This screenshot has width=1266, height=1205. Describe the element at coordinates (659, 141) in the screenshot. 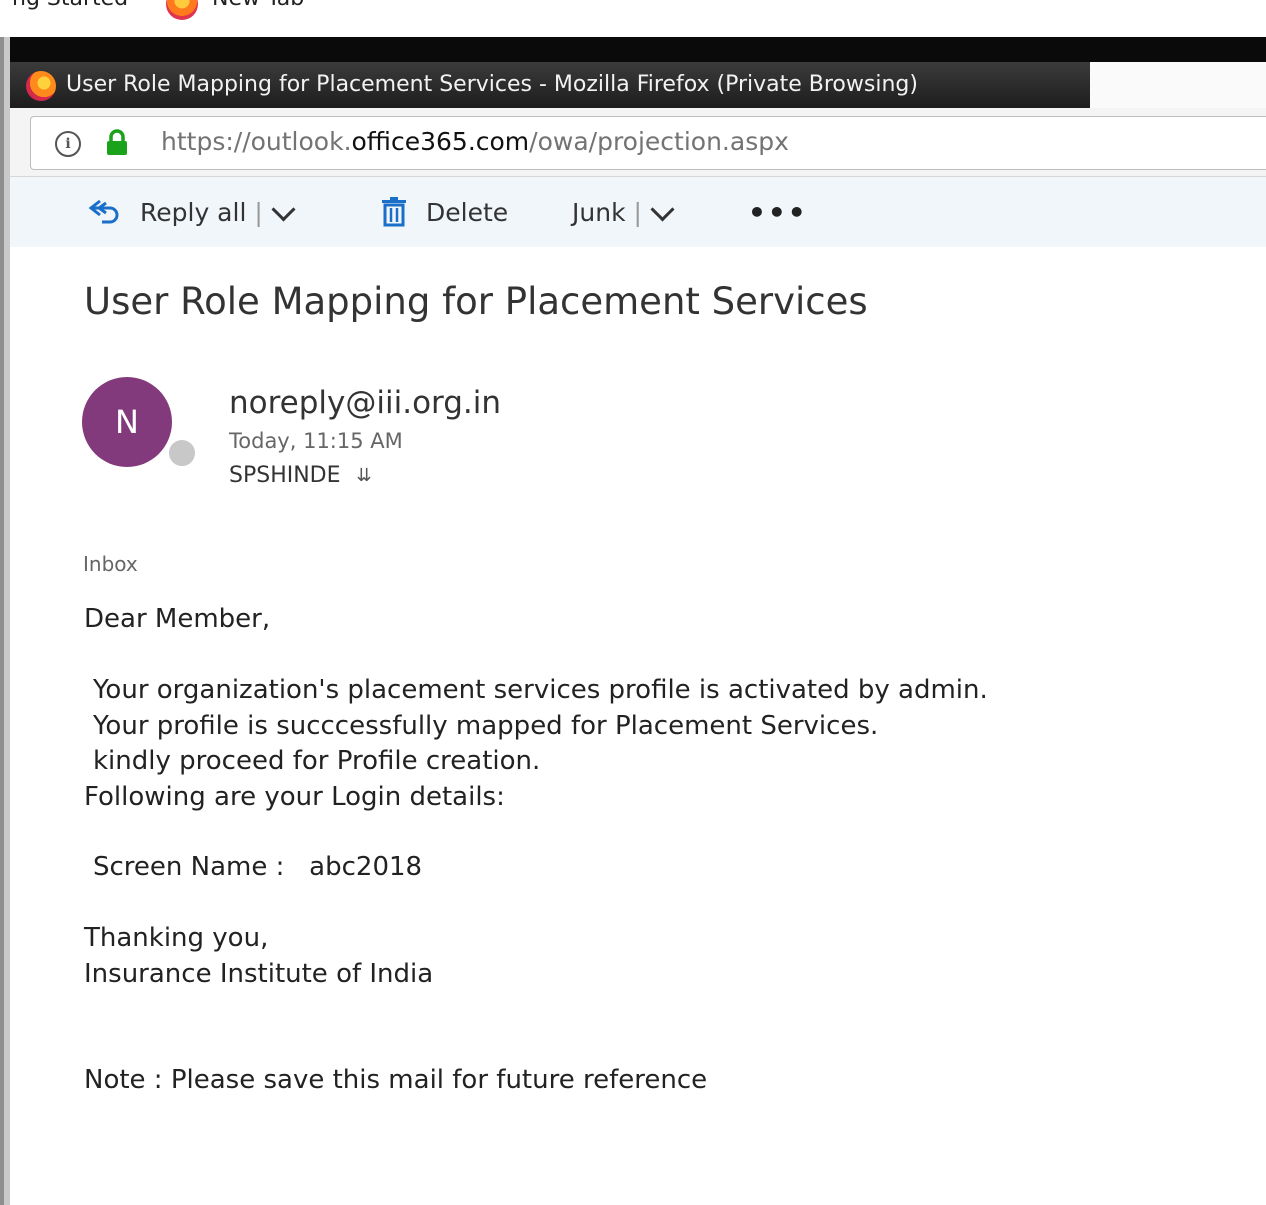

I see `url-path: /owa/projection.aspx` at that location.